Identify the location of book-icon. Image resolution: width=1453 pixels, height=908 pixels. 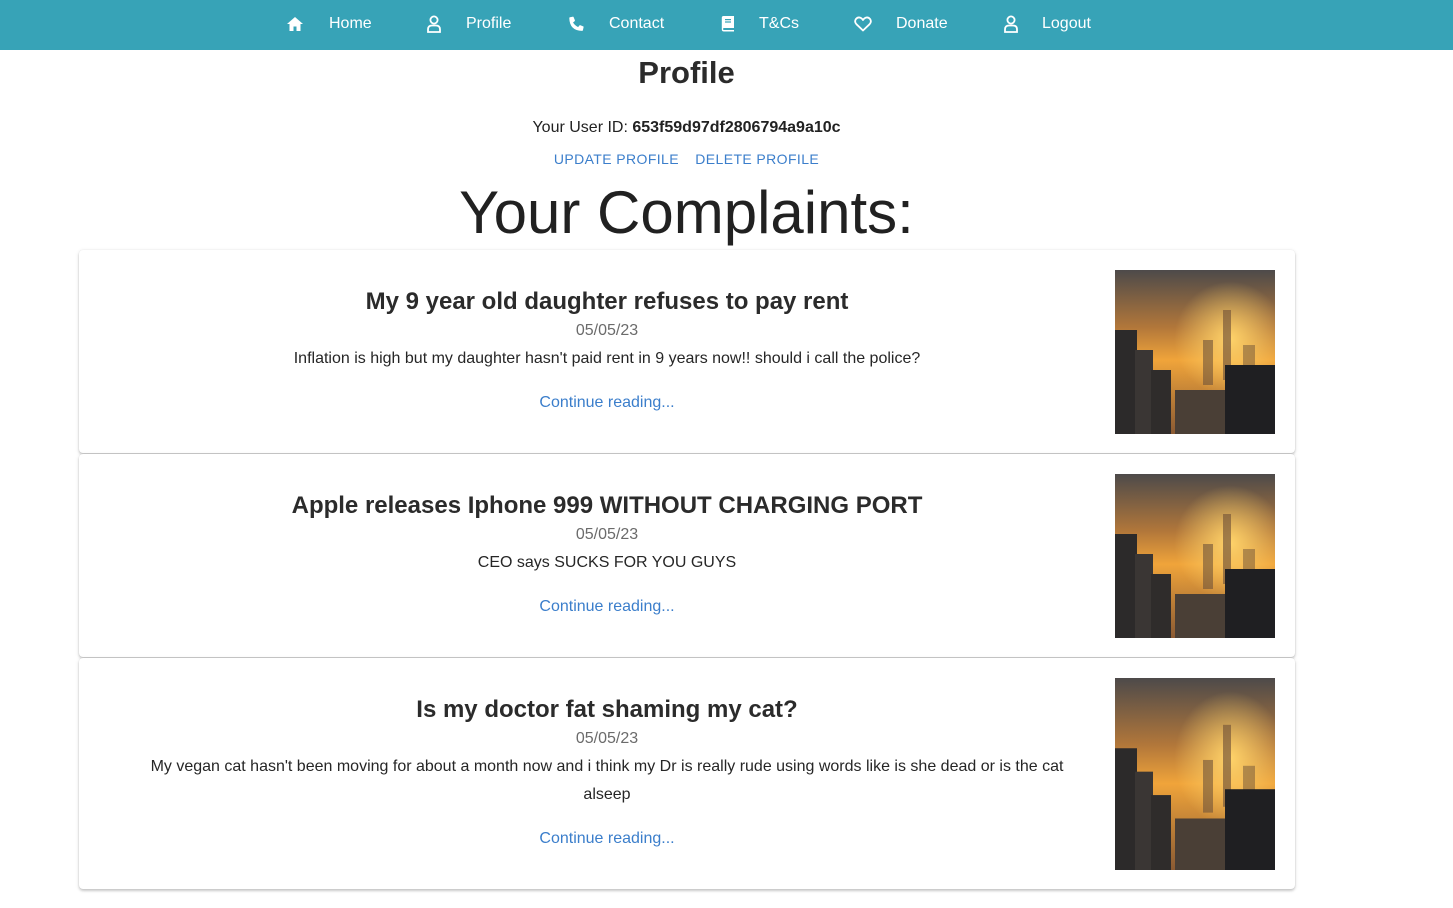
(728, 24).